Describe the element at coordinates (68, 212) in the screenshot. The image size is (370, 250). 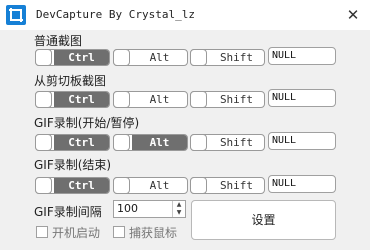
I see `gif-interval-label: GIF录制间隔` at that location.